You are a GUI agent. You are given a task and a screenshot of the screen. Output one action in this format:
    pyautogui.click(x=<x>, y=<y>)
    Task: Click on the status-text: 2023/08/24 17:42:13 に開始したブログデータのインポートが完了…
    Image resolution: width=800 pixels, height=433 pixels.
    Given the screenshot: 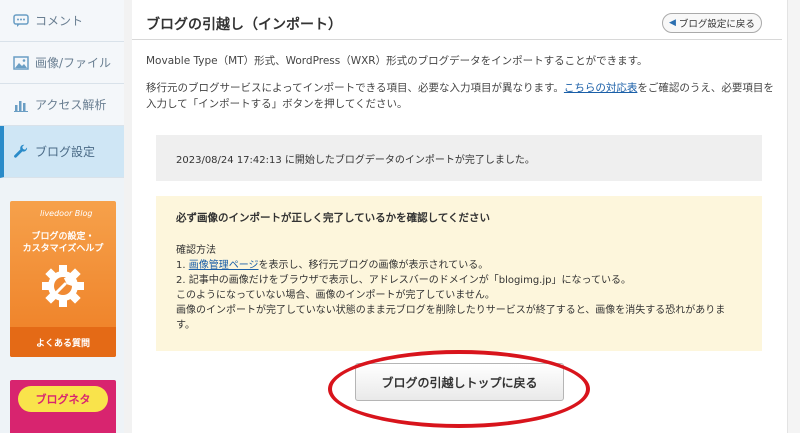 What is the action you would take?
    pyautogui.click(x=355, y=160)
    